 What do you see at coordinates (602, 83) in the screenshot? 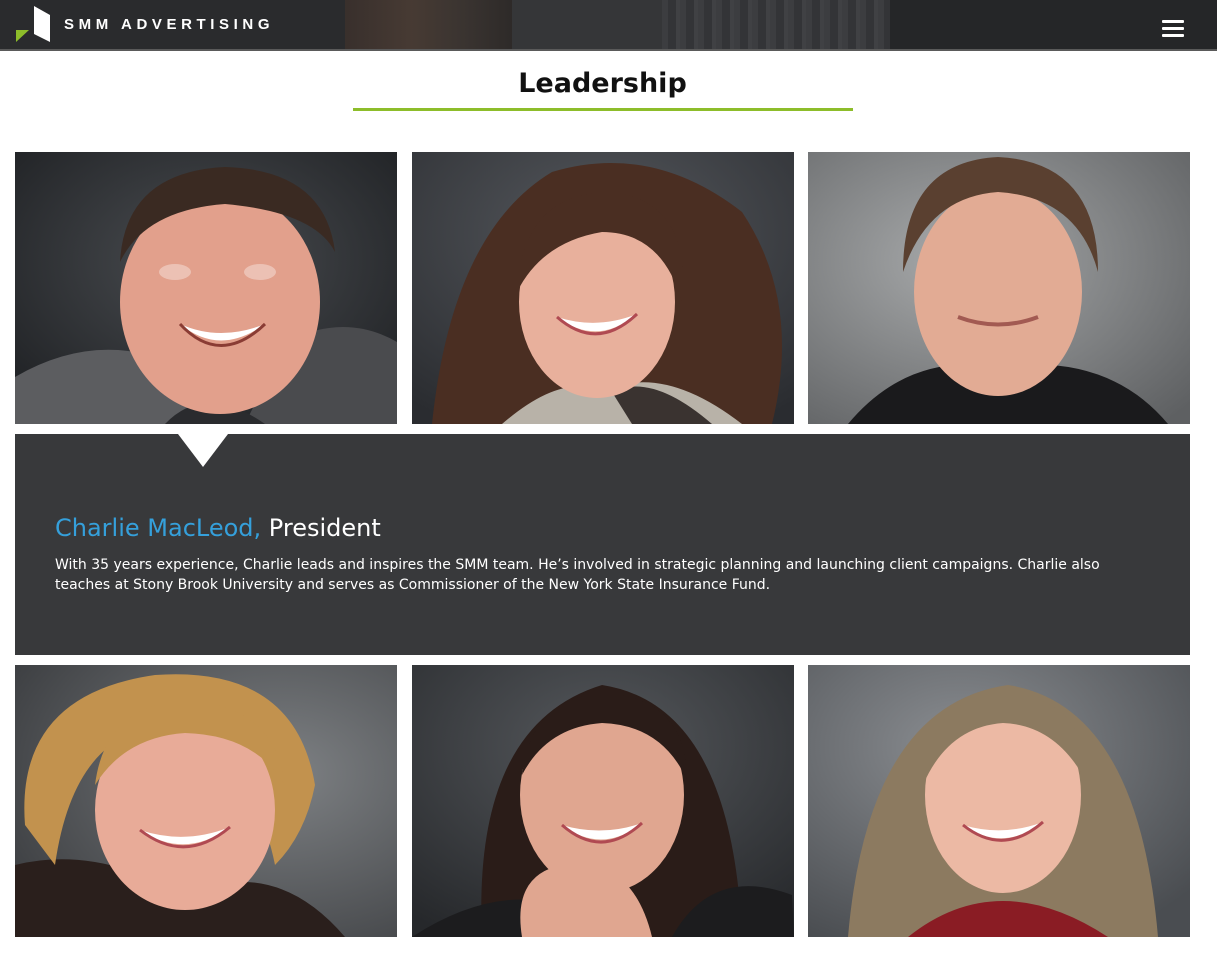
I see `page-title: Leadership` at bounding box center [602, 83].